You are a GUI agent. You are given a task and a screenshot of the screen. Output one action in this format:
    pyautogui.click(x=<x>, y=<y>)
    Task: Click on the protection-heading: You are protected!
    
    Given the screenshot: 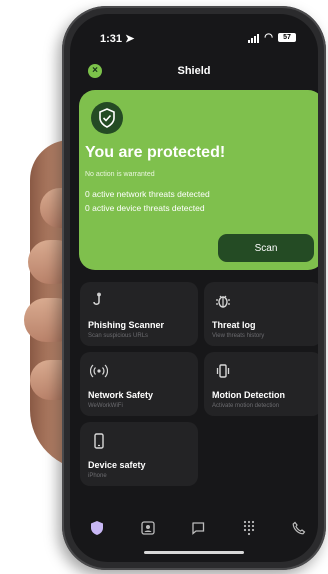 What is the action you would take?
    pyautogui.click(x=155, y=152)
    